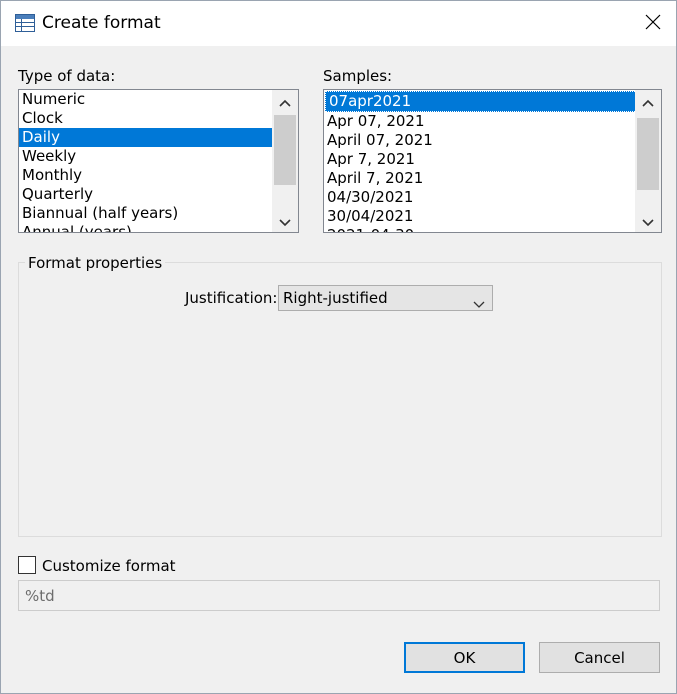 The height and width of the screenshot is (694, 677). I want to click on samples-scrollbar, so click(648, 161).